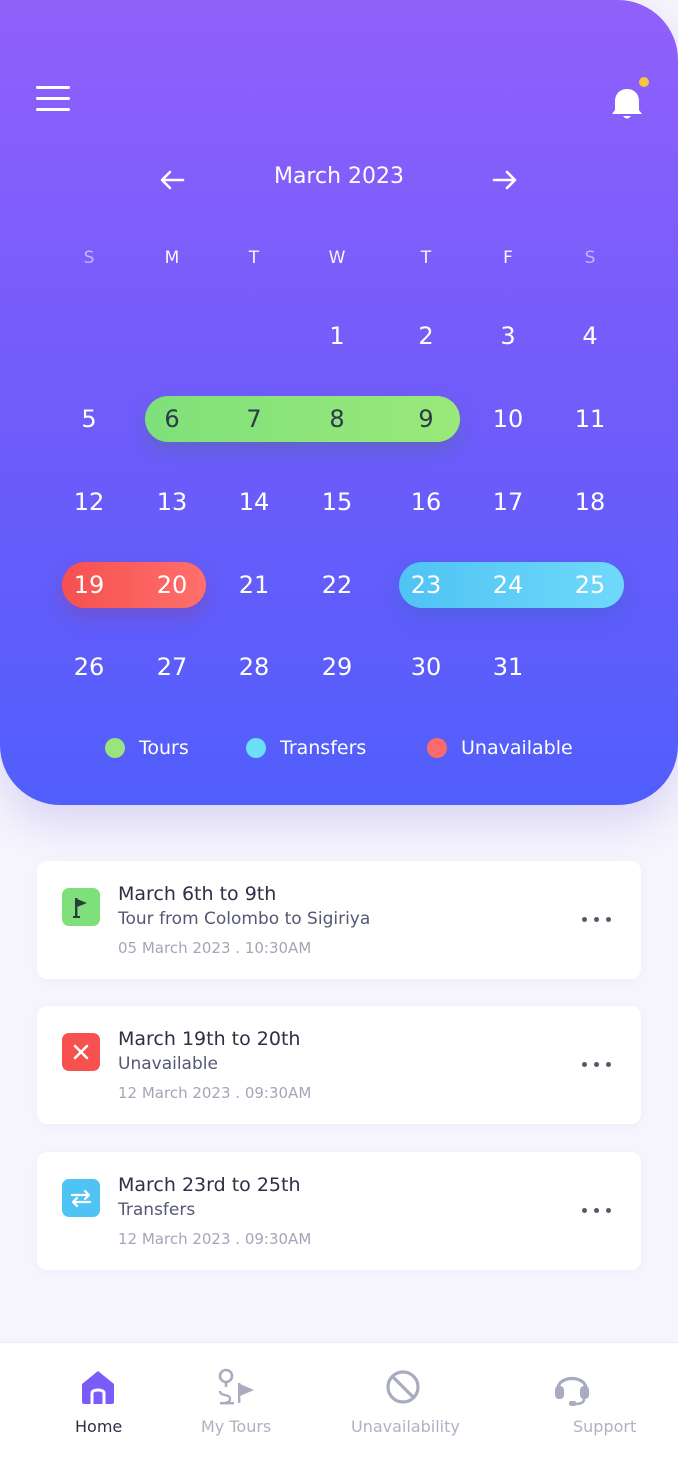  Describe the element at coordinates (254, 585) in the screenshot. I see `calendar-day: 21` at that location.